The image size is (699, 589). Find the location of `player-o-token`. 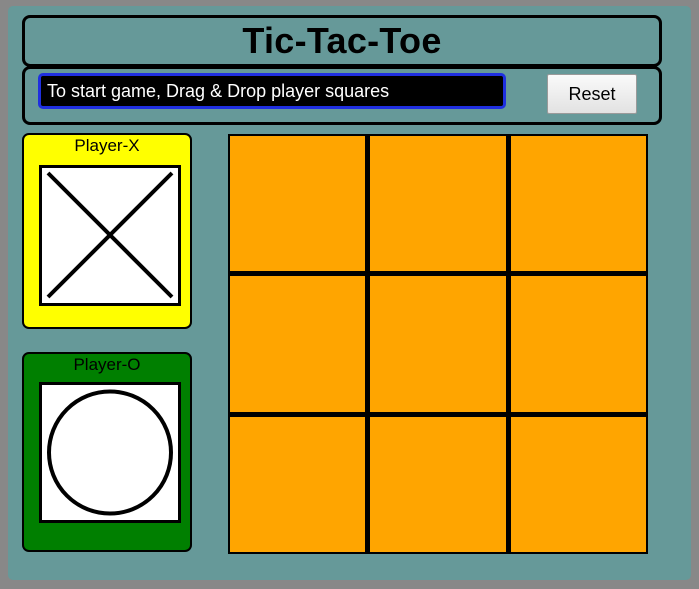

player-o-token is located at coordinates (110, 452).